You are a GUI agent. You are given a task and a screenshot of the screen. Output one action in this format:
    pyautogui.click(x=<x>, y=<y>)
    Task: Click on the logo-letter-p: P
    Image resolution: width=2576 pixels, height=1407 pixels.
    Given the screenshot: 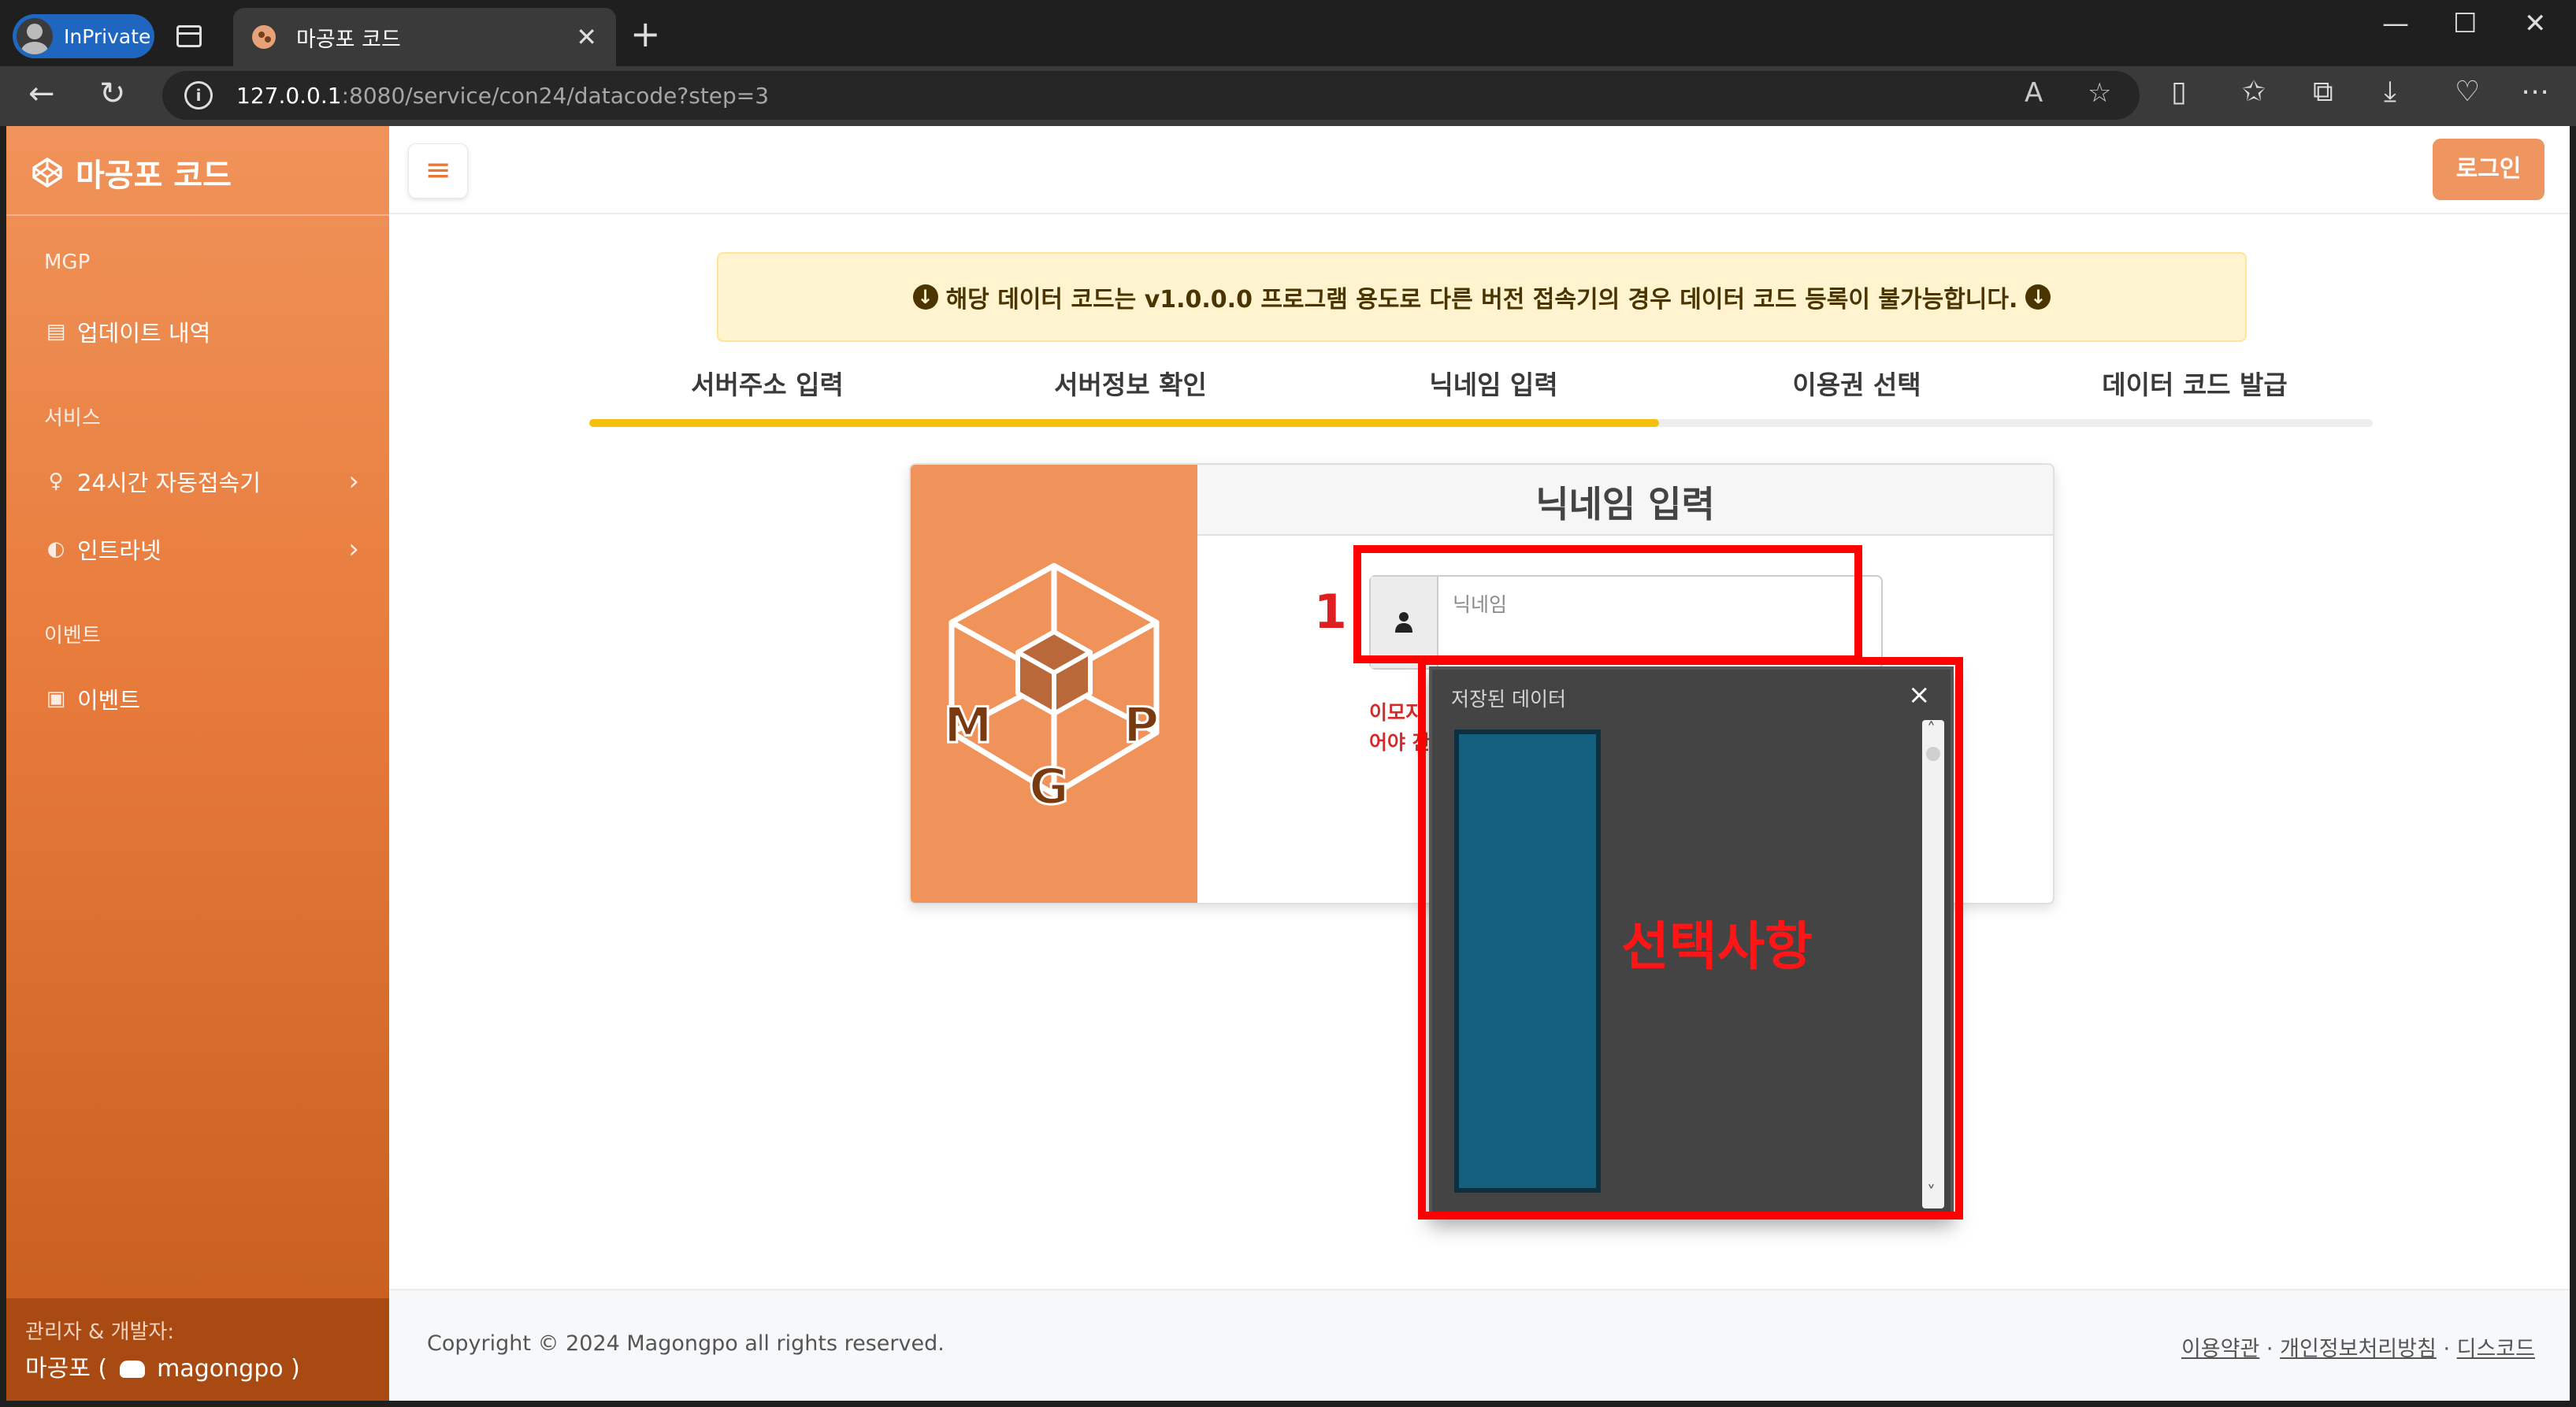 What is the action you would take?
    pyautogui.click(x=1141, y=725)
    